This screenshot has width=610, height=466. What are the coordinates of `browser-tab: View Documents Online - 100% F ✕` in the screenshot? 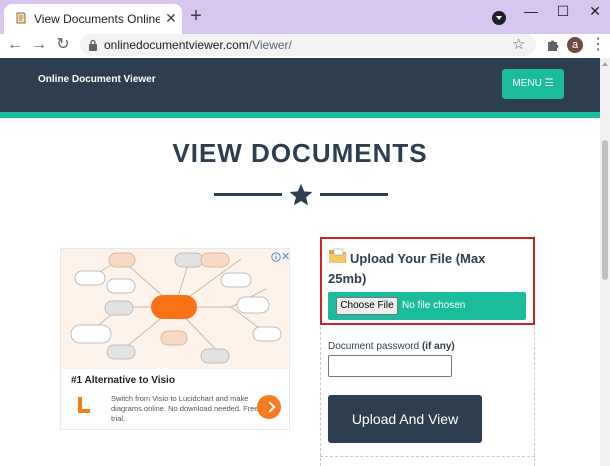 It's located at (93, 19).